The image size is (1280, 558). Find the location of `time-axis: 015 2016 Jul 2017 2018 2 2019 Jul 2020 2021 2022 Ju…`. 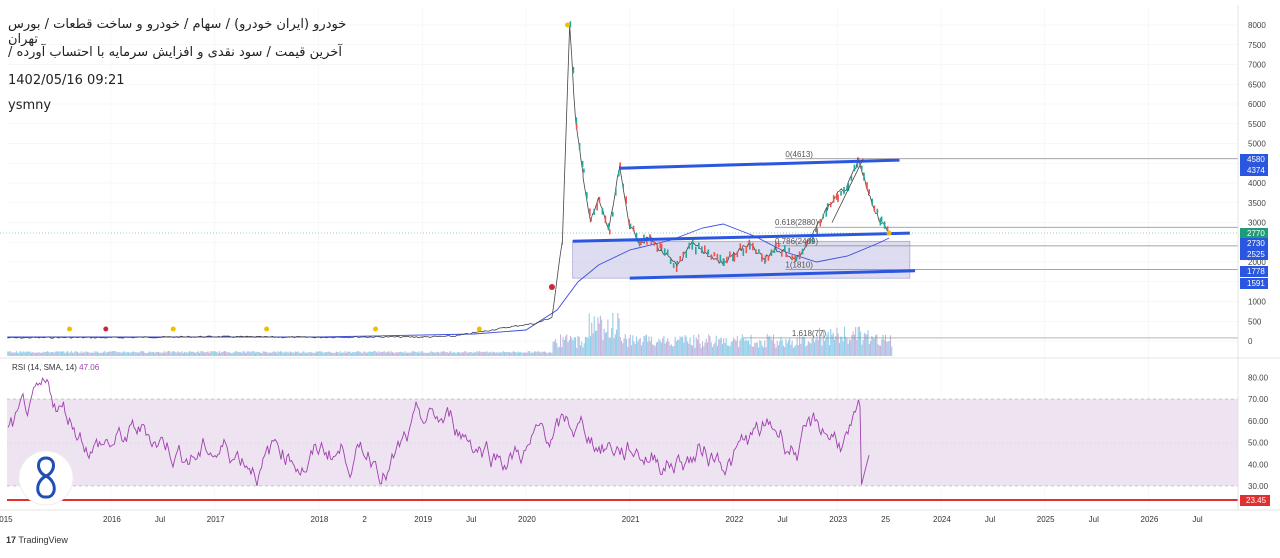

time-axis: 015 2016 Jul 2017 2018 2 2019 Jul 2020 2021 2022 Ju… is located at coordinates (601, 519).